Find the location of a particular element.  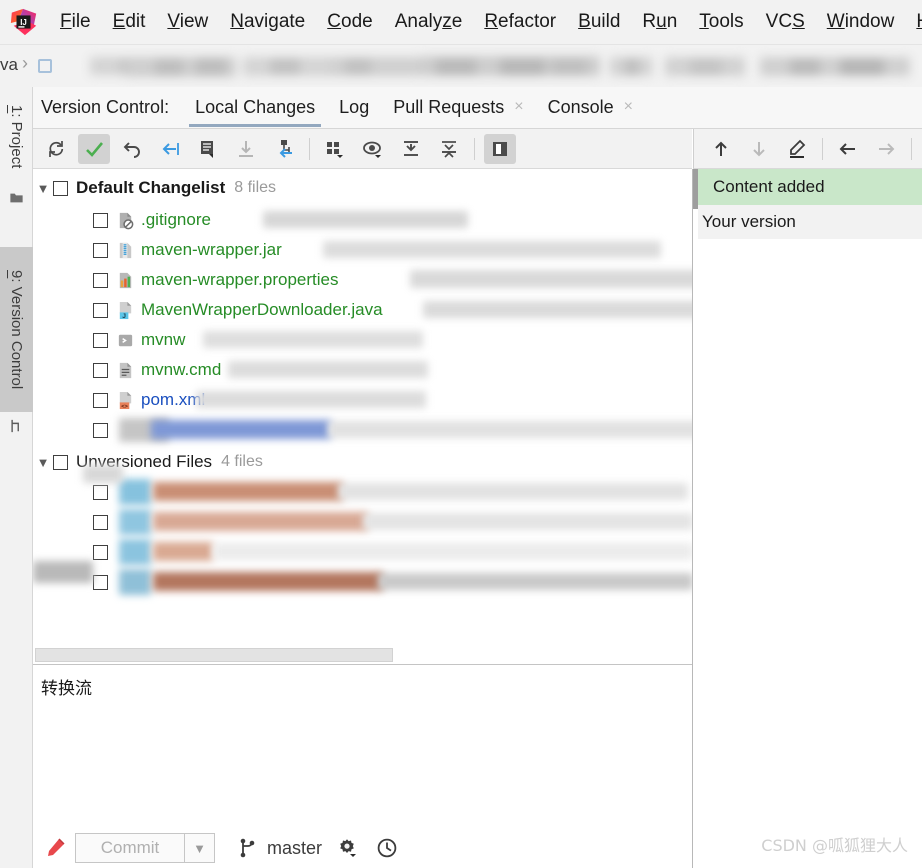

menu-item-view: View is located at coordinates (187, 22).